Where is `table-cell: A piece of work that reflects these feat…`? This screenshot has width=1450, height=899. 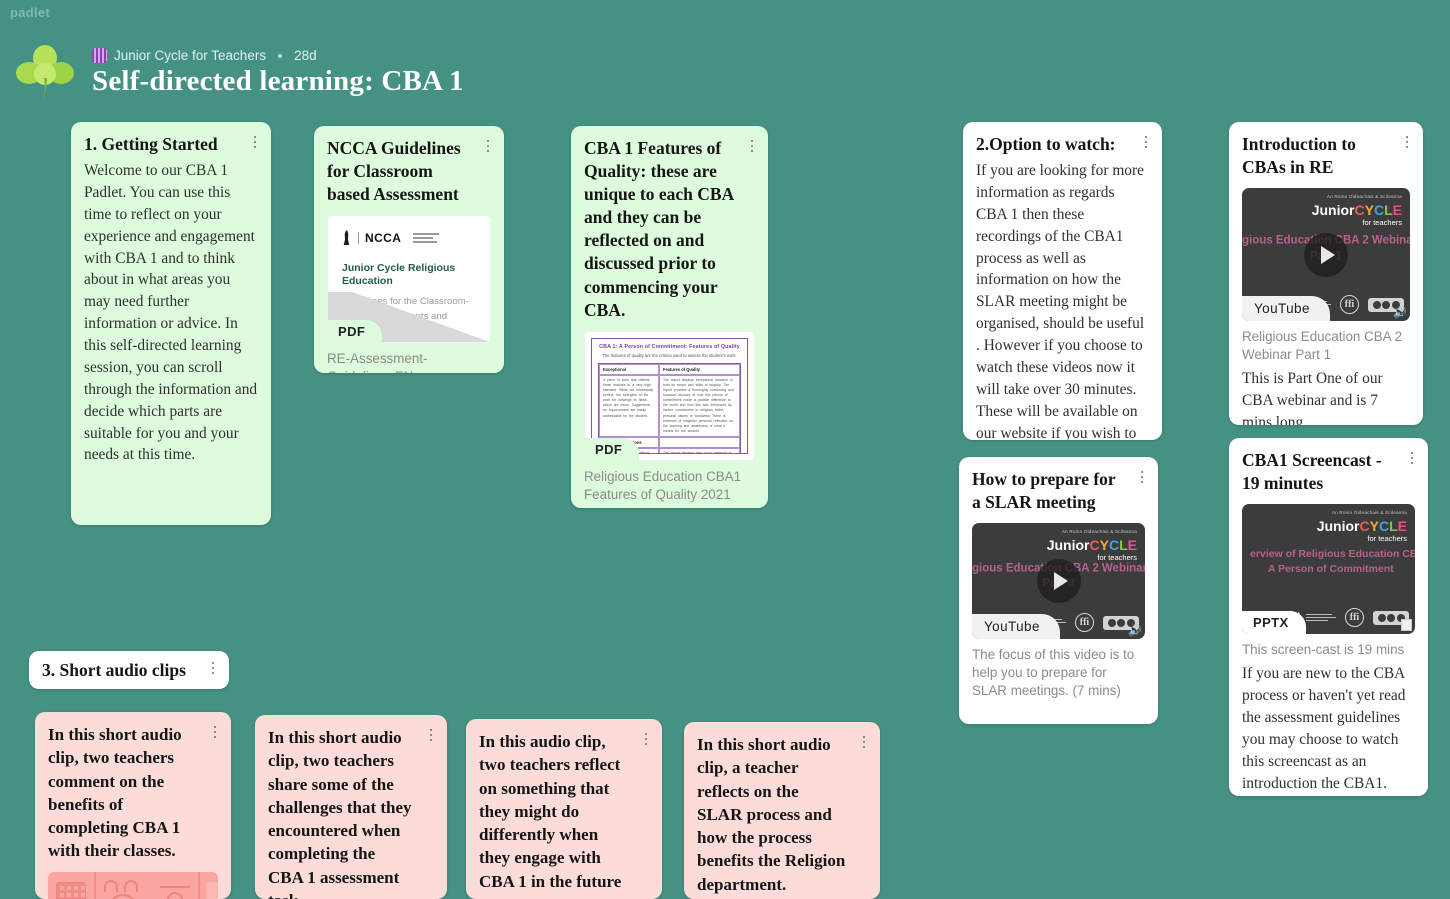
table-cell: A piece of work that reflects these feat… is located at coordinates (629, 405).